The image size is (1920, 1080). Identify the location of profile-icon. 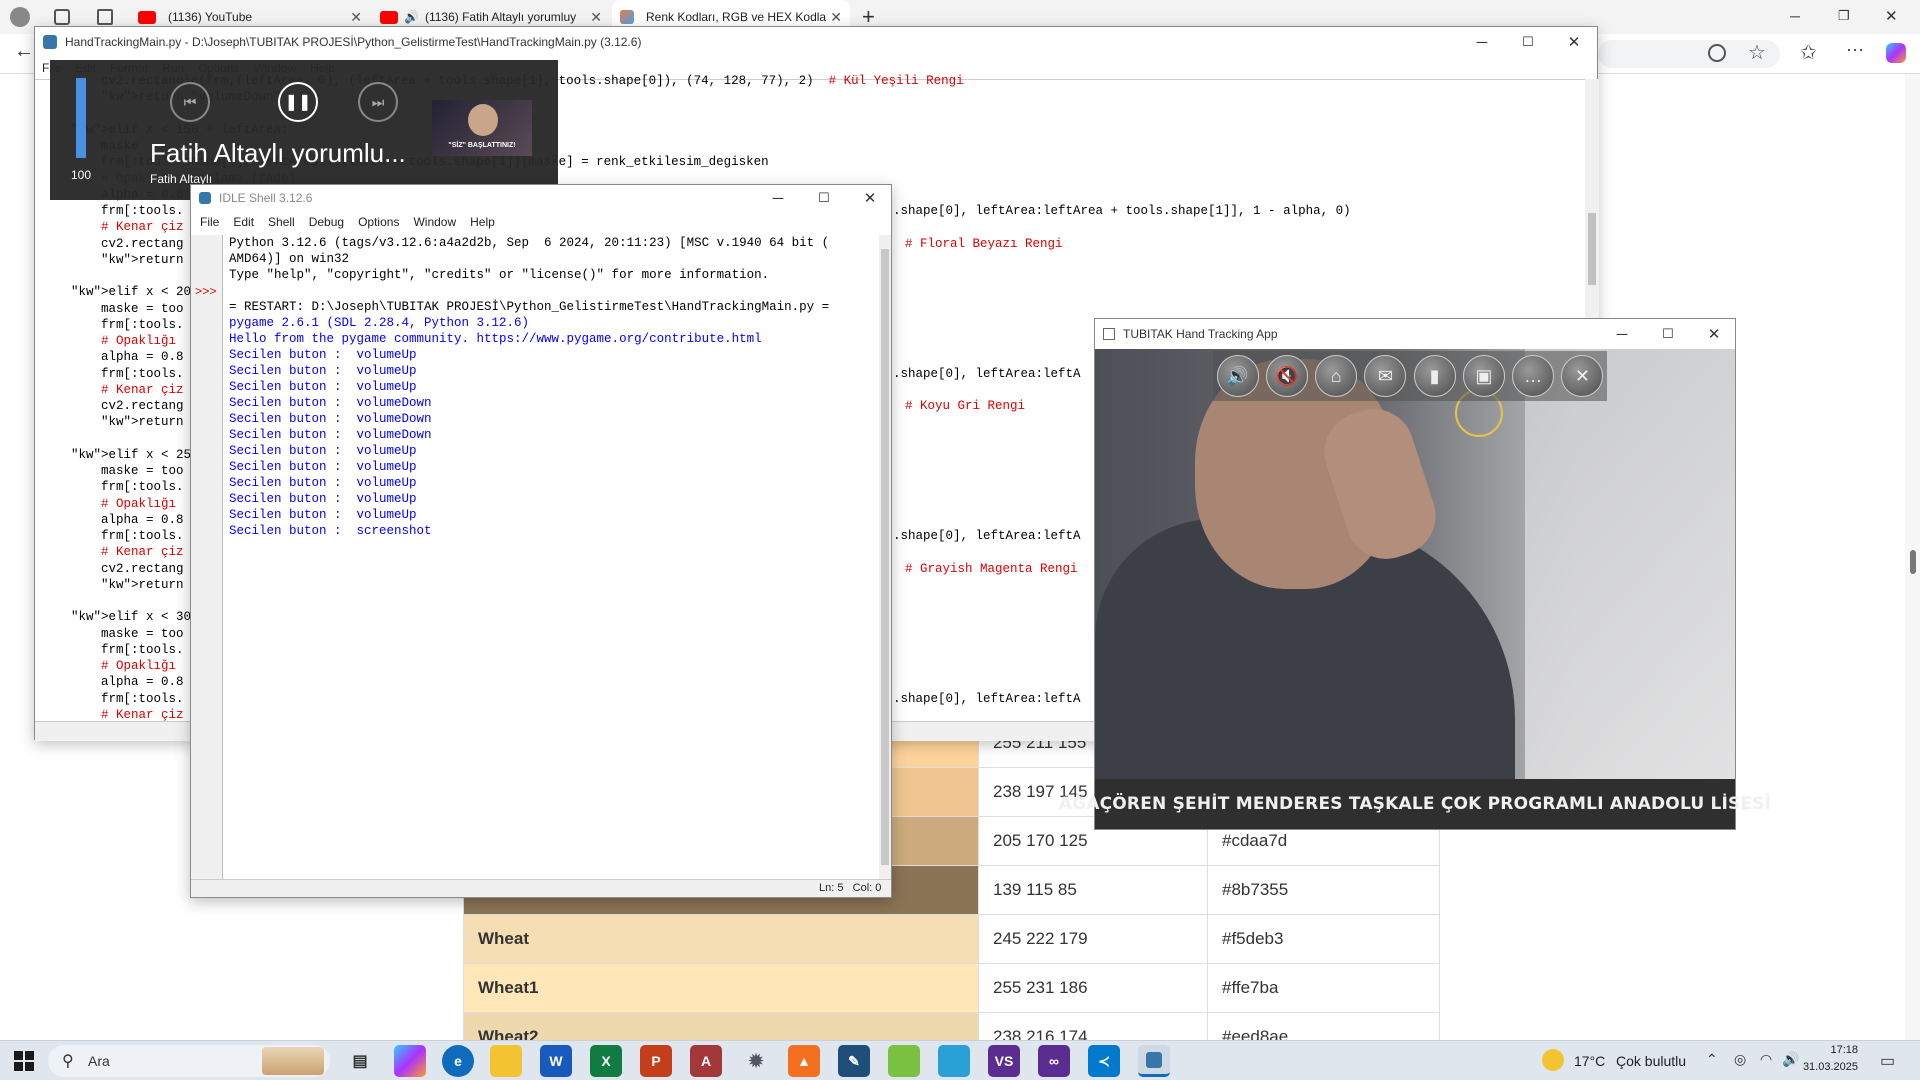
(20, 17).